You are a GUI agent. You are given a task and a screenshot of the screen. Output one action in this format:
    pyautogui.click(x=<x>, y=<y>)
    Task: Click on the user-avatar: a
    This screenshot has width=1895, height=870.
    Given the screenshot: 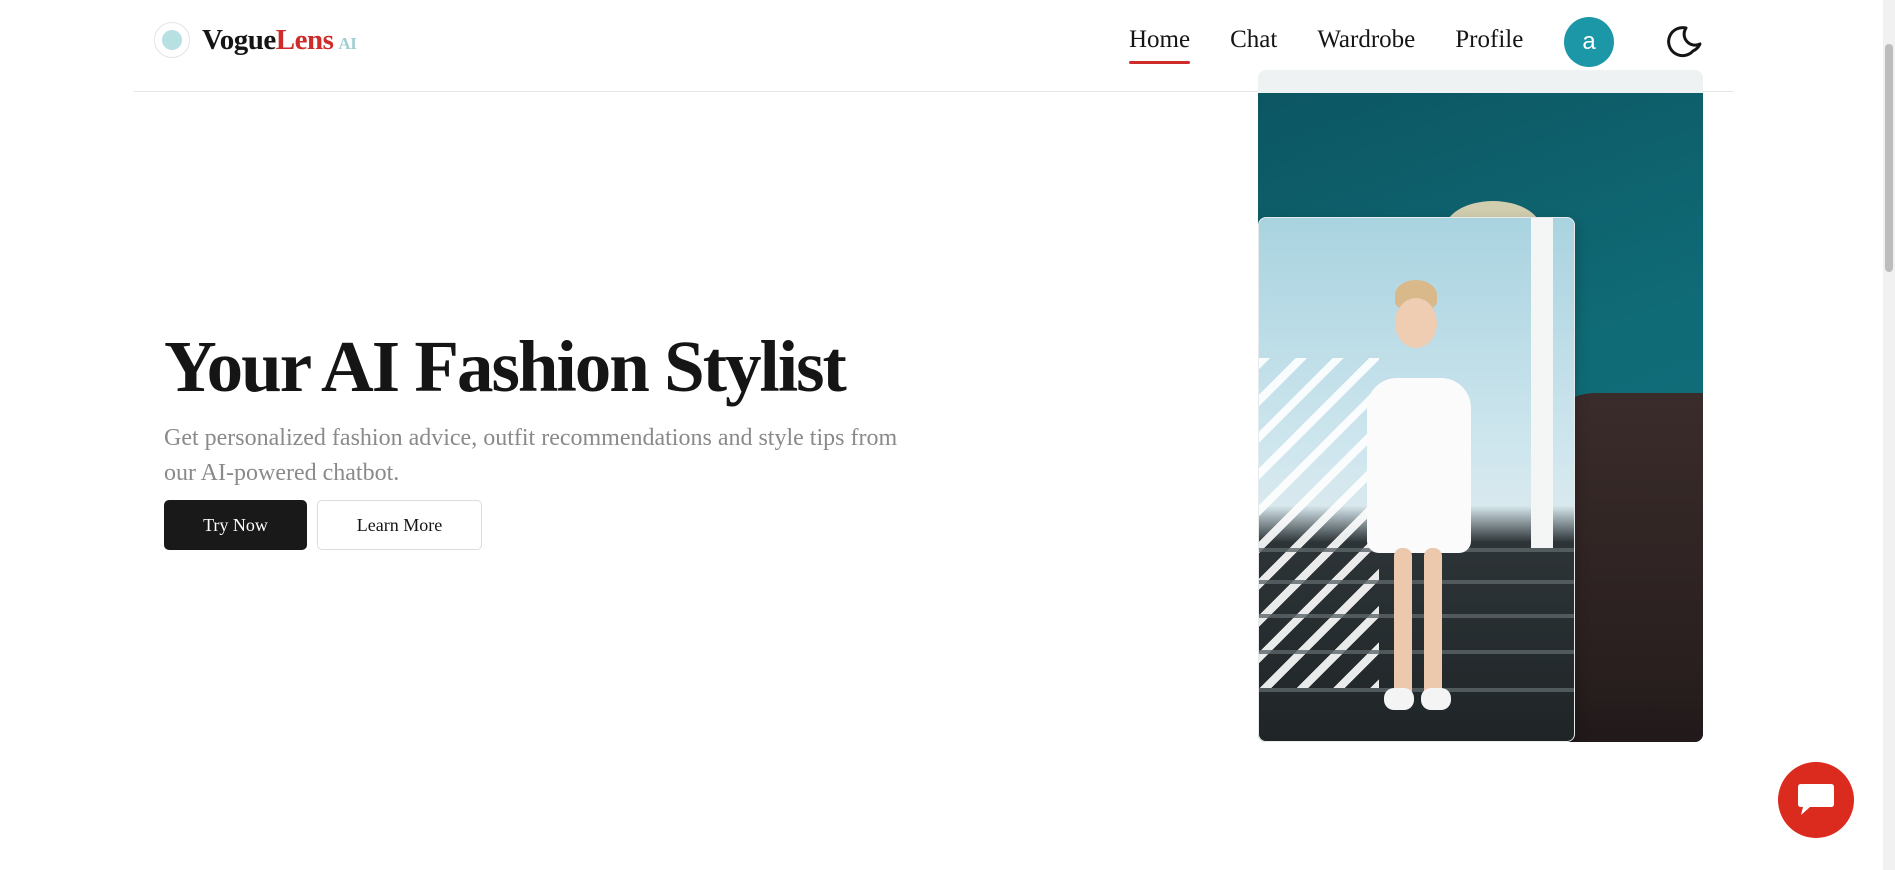 What is the action you would take?
    pyautogui.click(x=1589, y=42)
    